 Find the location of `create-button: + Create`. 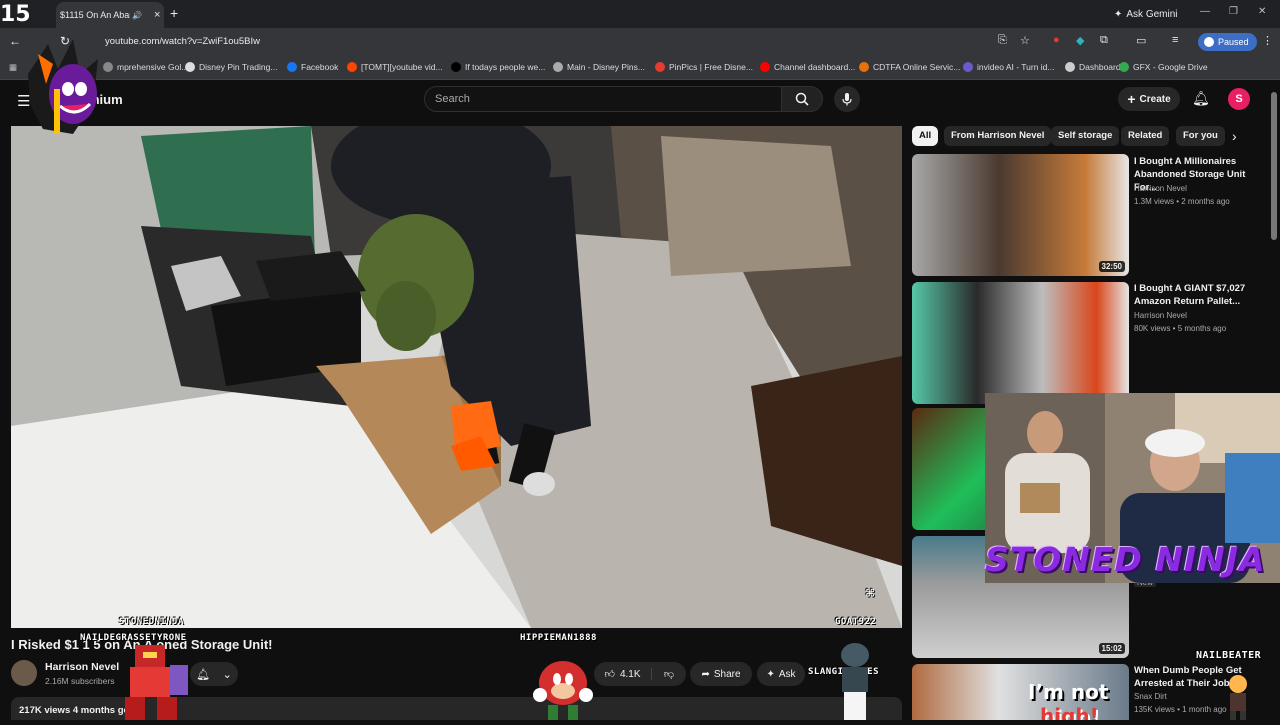

create-button: + Create is located at coordinates (1149, 99).